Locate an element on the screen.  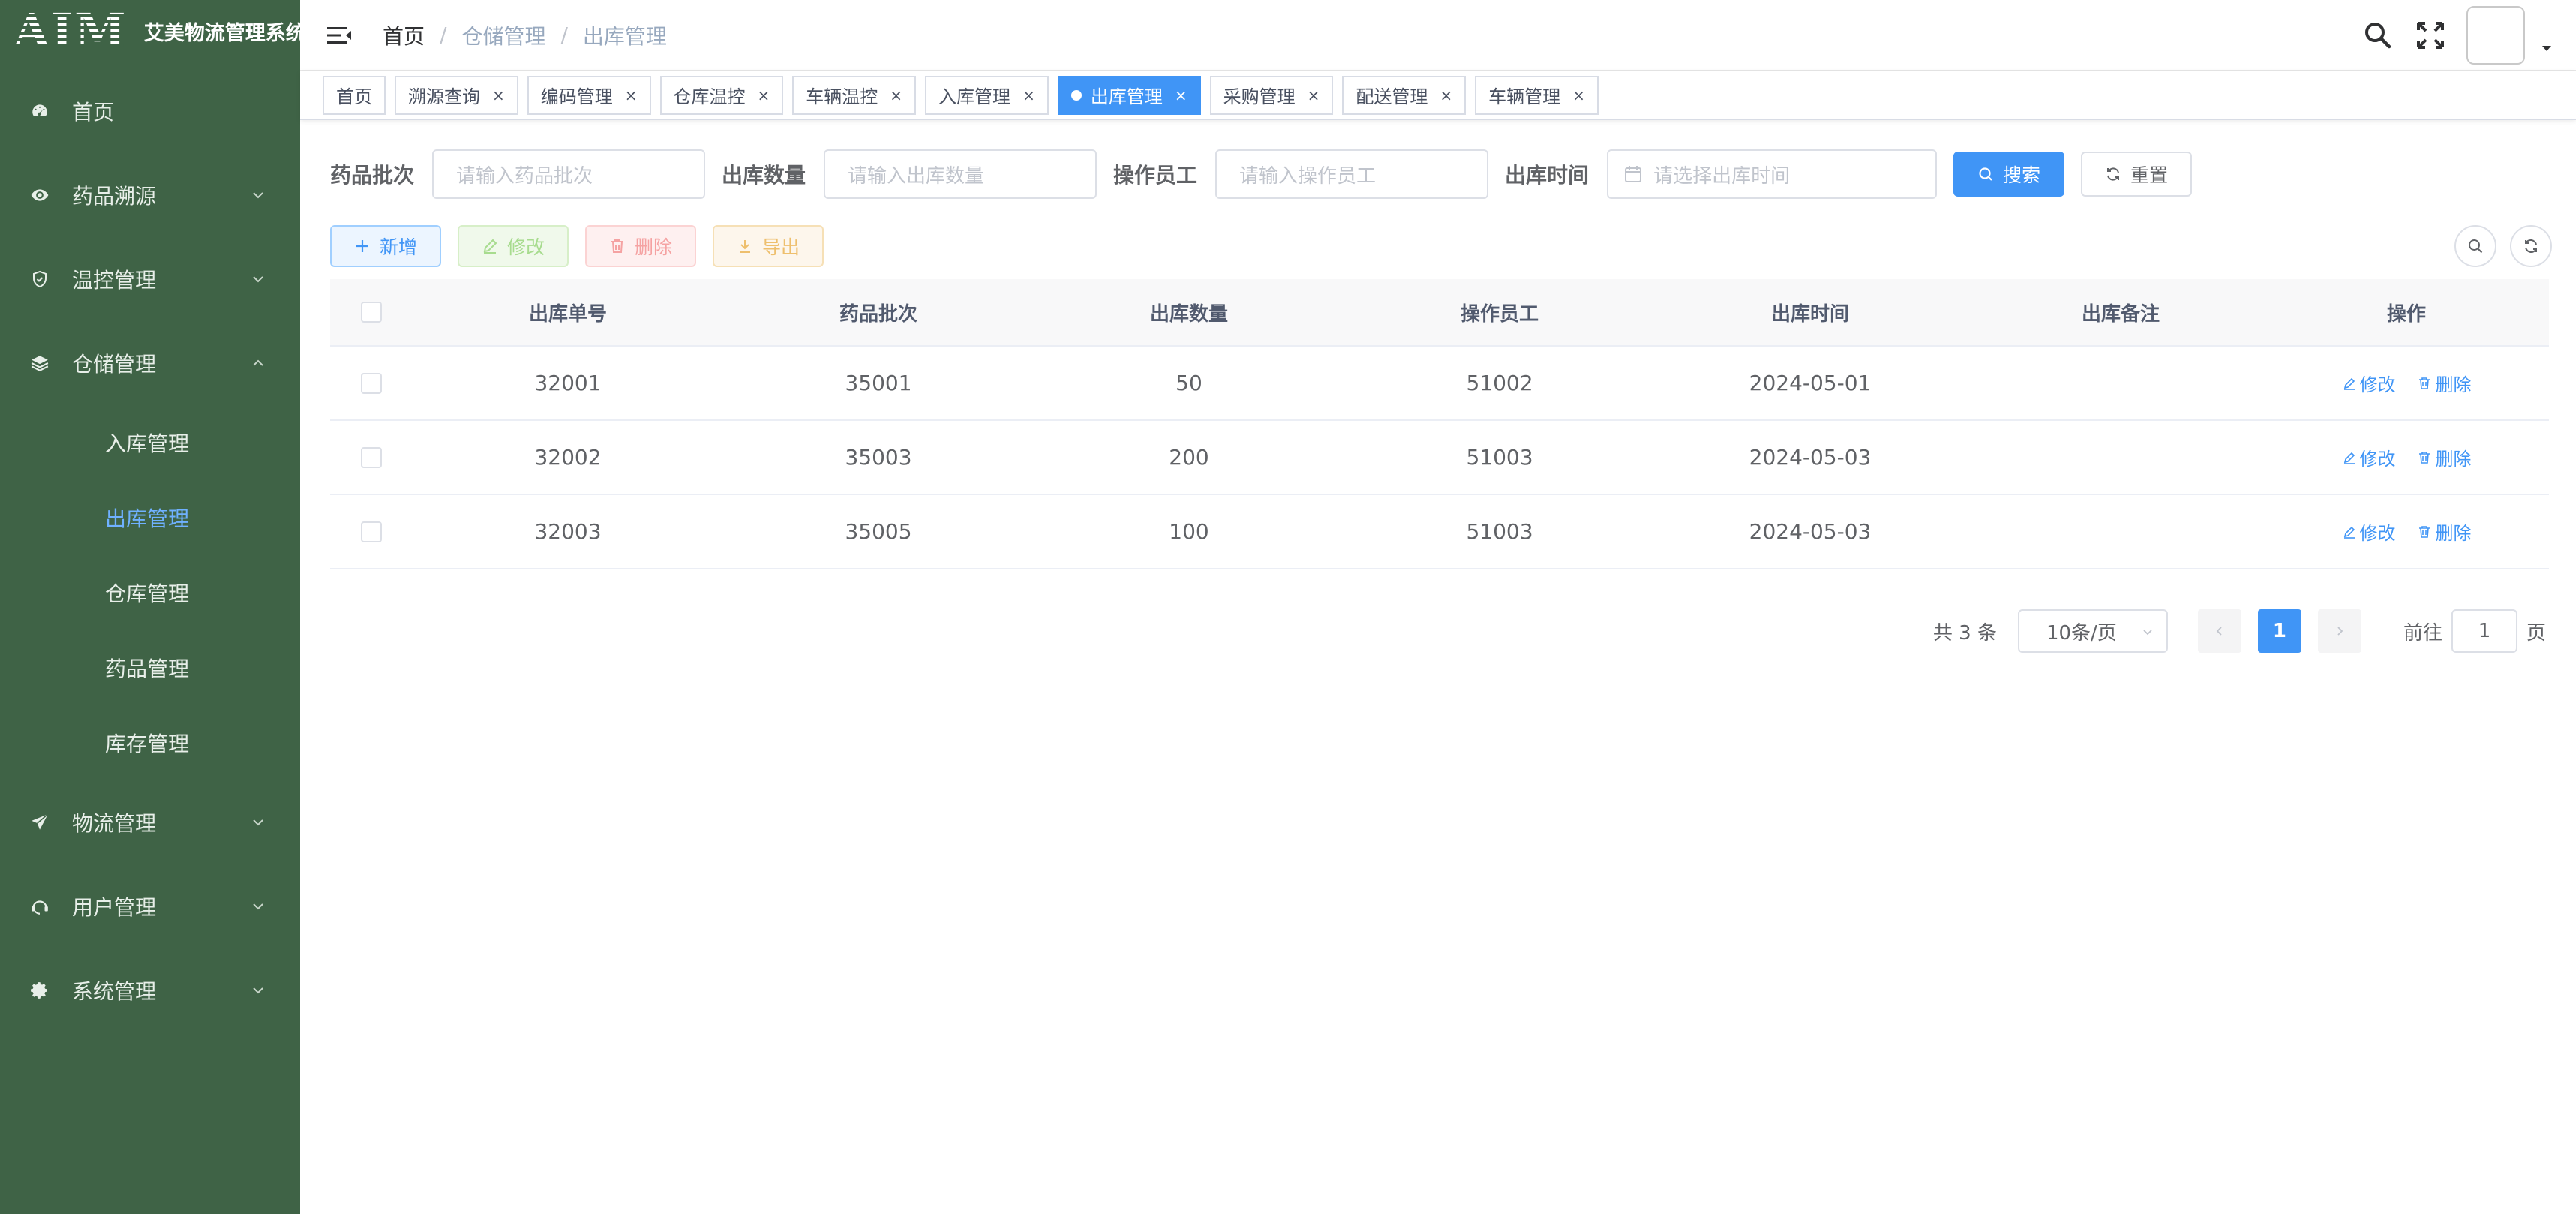
sidebar-subitem-outbound: 出库管理 is located at coordinates (150, 517).